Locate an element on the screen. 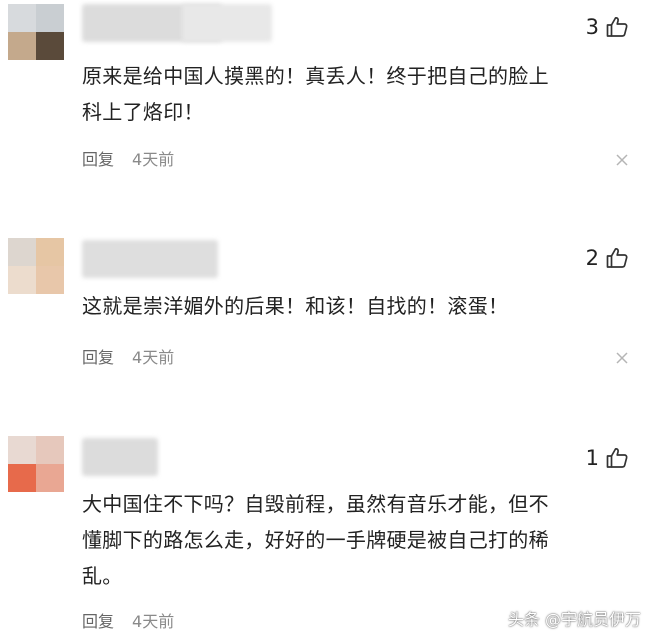  like-count: 3 is located at coordinates (592, 27).